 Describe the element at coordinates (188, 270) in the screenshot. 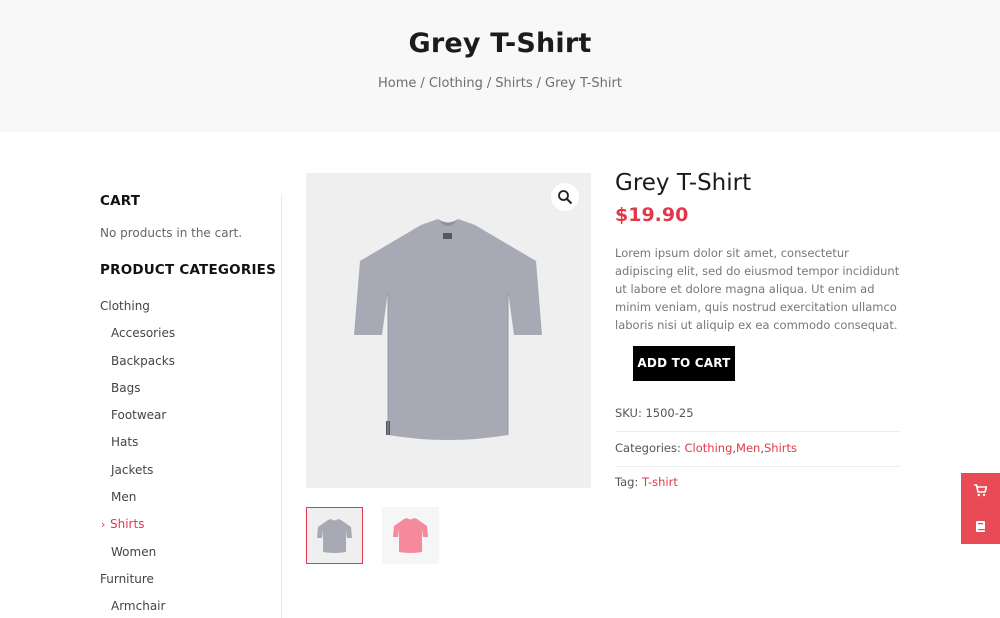

I see `categories-widget-title: PRODUCT CATEGORIES` at that location.